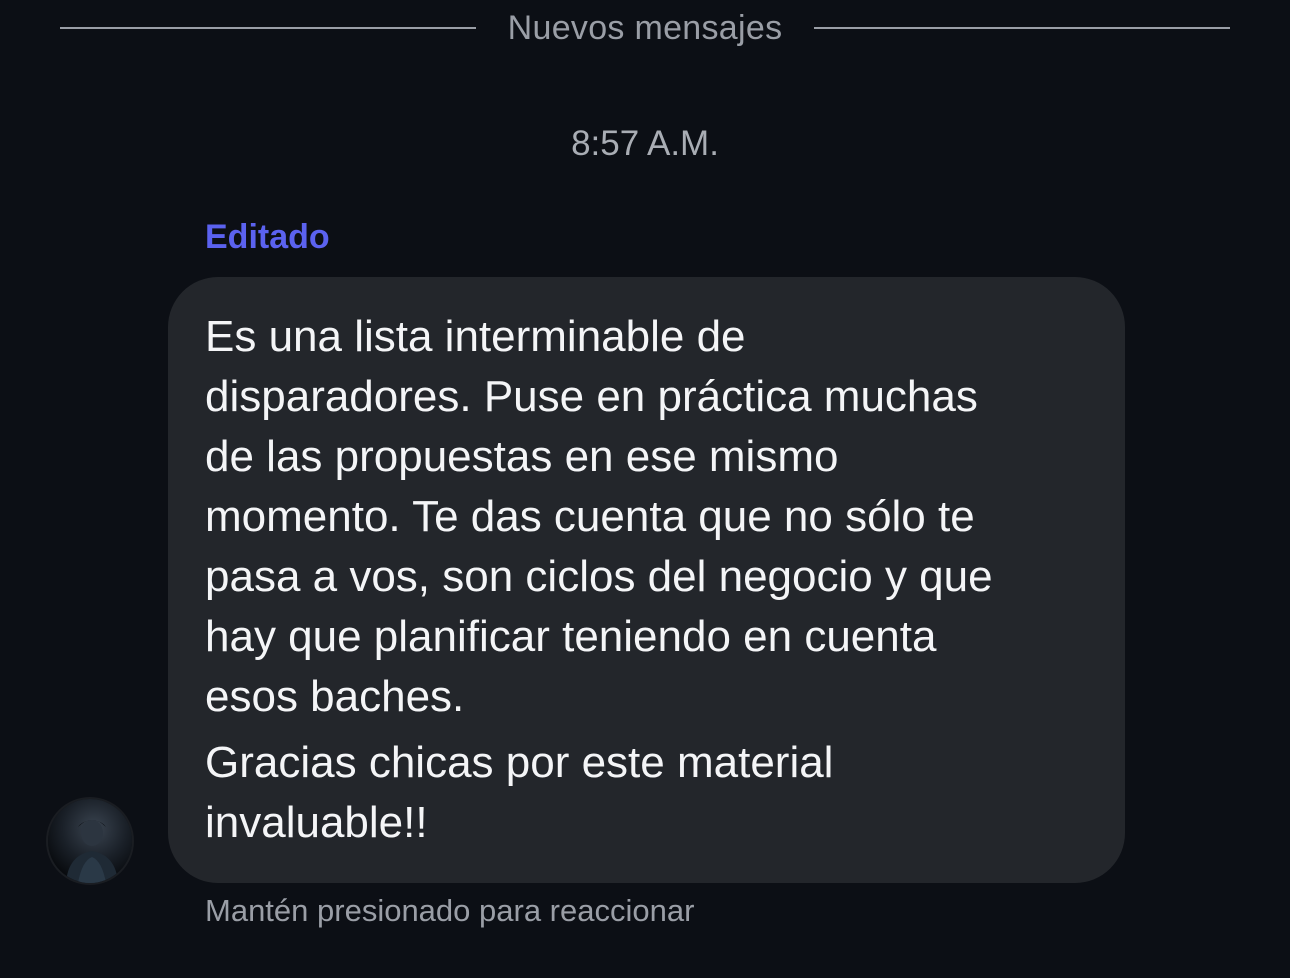 The image size is (1290, 978). Describe the element at coordinates (1022, 28) in the screenshot. I see `divider-line-right` at that location.